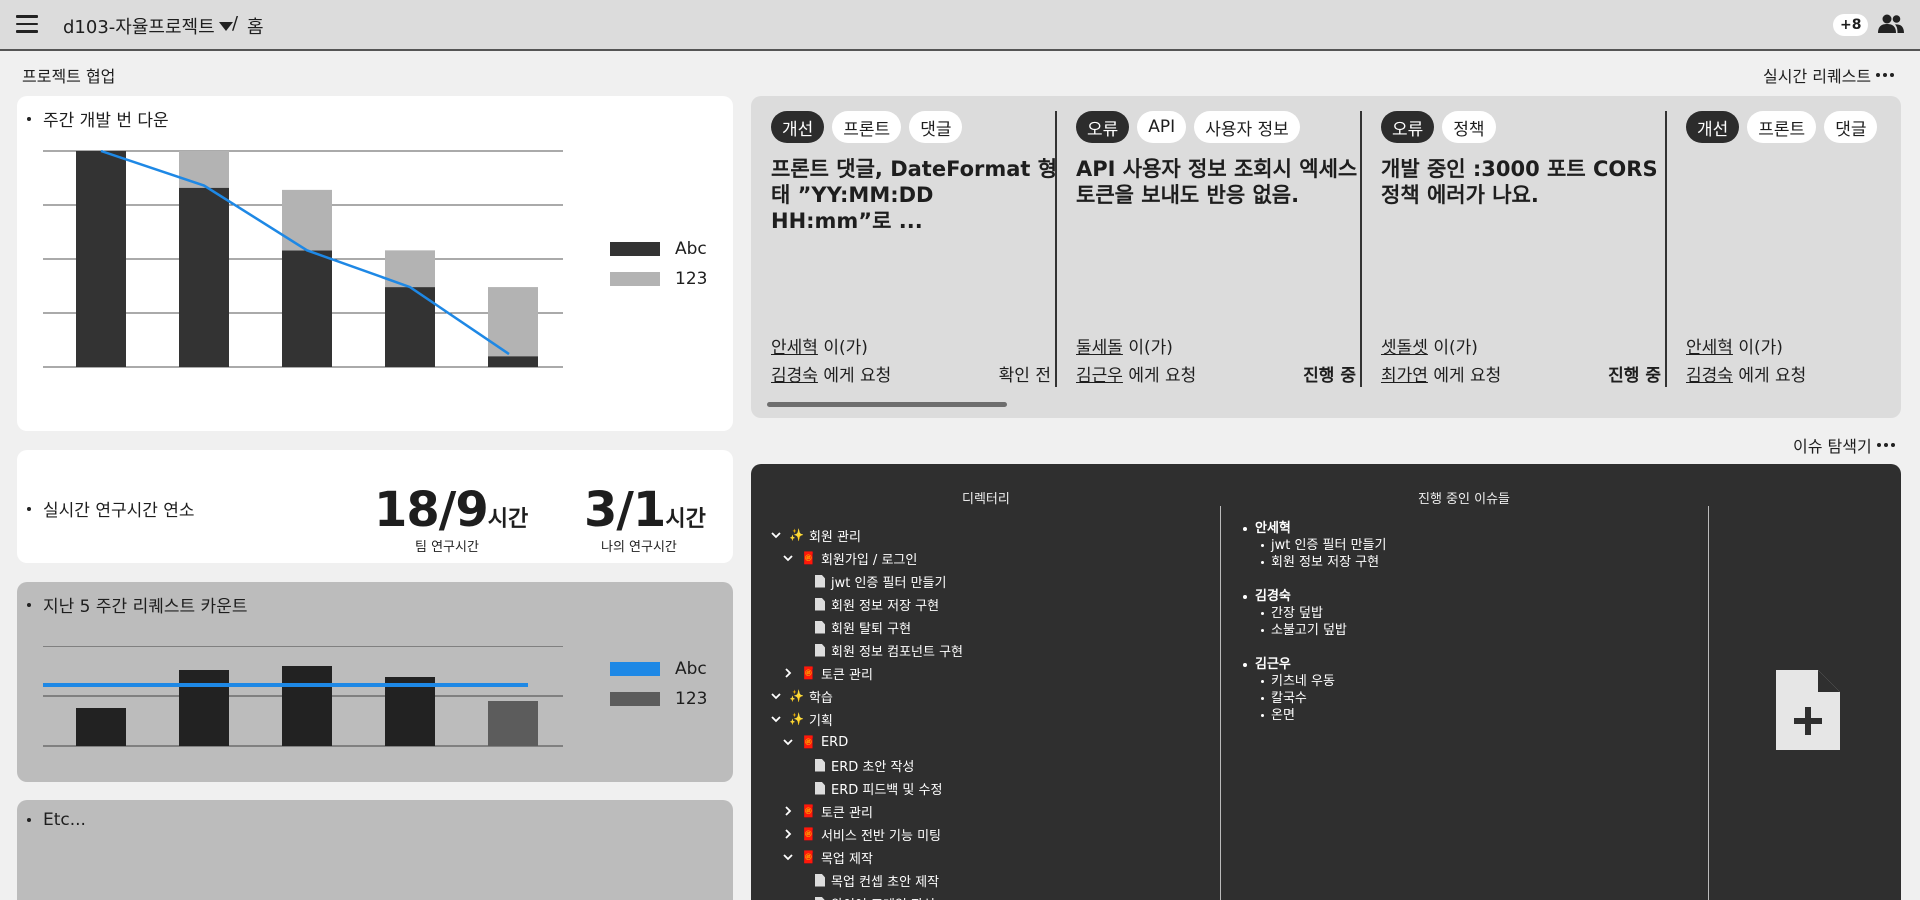 The height and width of the screenshot is (900, 1920). What do you see at coordinates (1452, 348) in the screenshot?
I see `requester-suffix: 이(가)` at bounding box center [1452, 348].